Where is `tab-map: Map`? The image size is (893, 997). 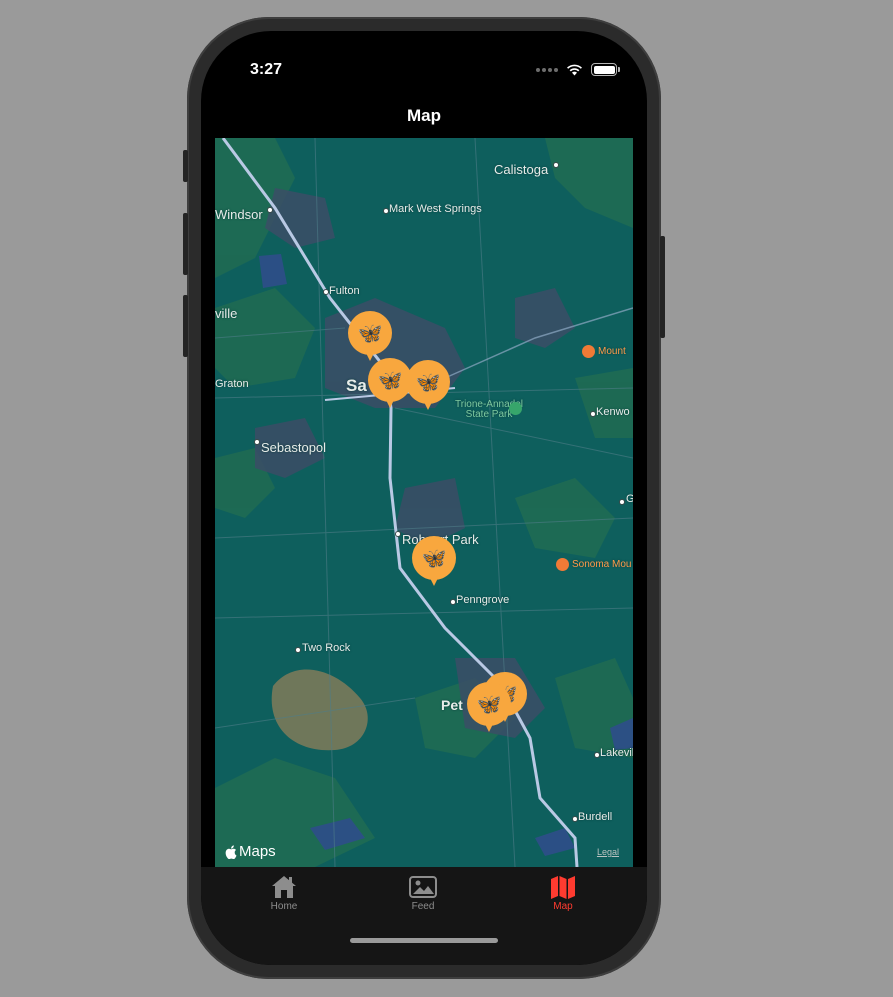 tab-map: Map is located at coordinates (563, 892).